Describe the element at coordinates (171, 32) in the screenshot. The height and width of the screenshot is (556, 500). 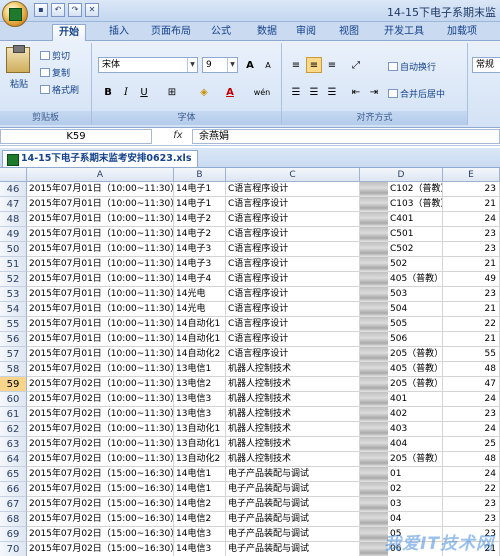
I see `tab-2: 页面布局` at that location.